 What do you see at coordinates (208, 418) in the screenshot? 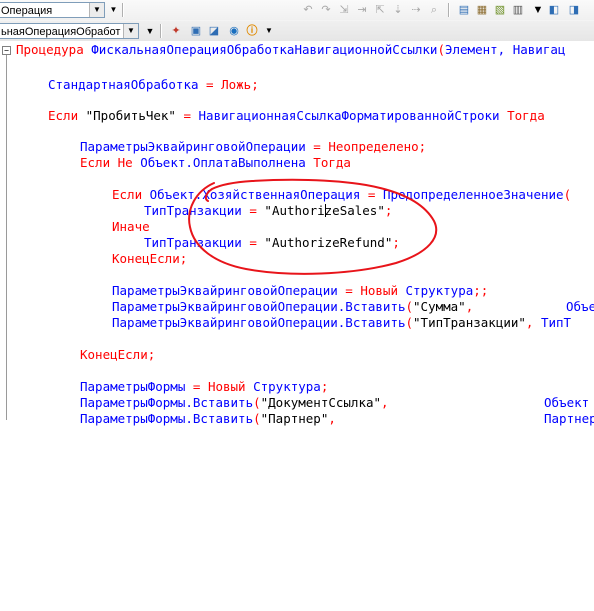
I see `code-line: ПараметрыФормы.Вставить("Партнер",` at bounding box center [208, 418].